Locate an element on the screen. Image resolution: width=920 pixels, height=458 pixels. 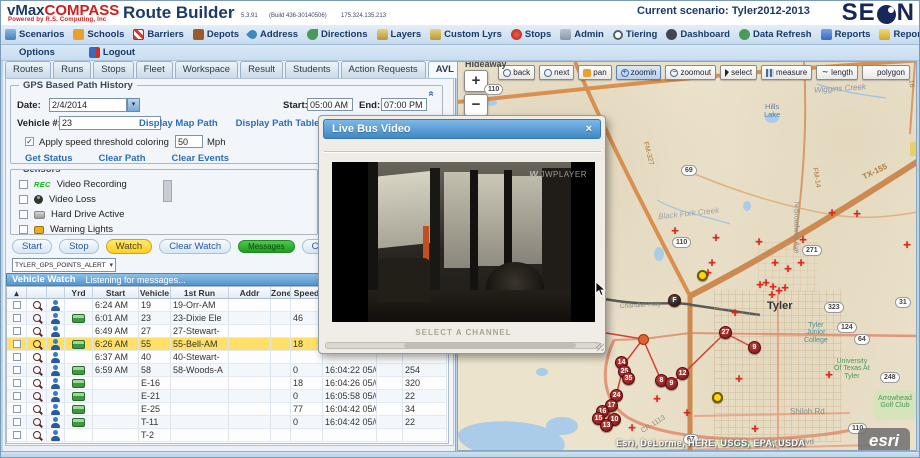
watch-button: Watch is located at coordinates (129, 246).